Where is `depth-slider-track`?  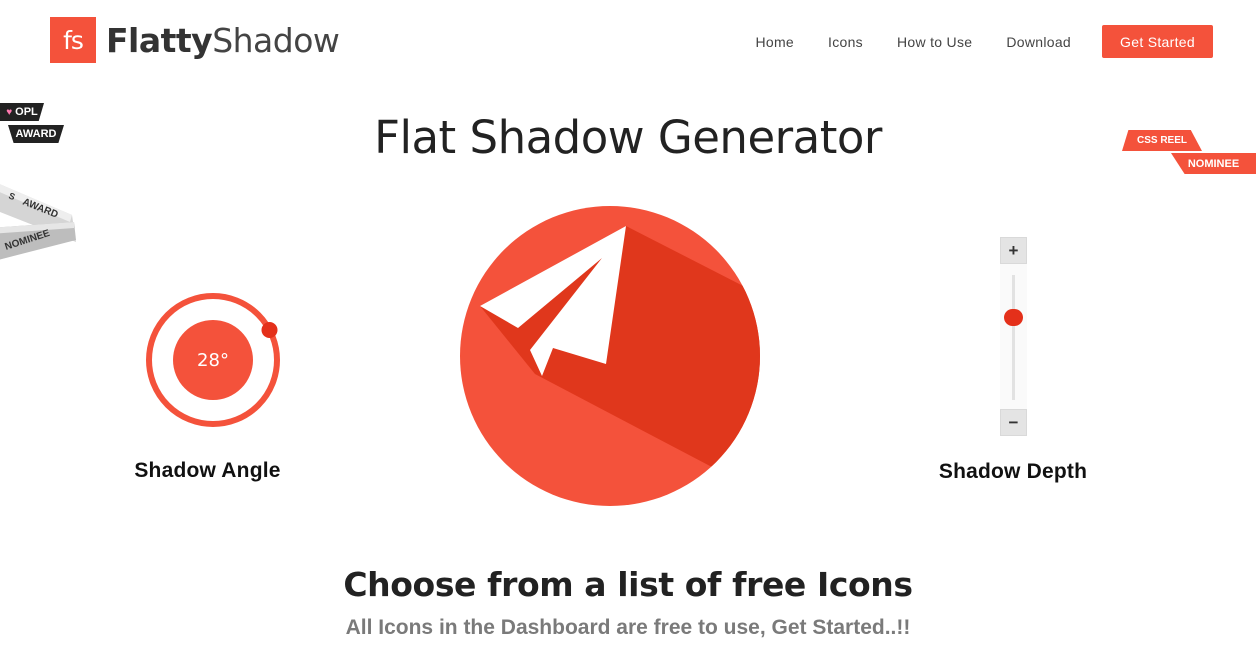
depth-slider-track is located at coordinates (1013, 336).